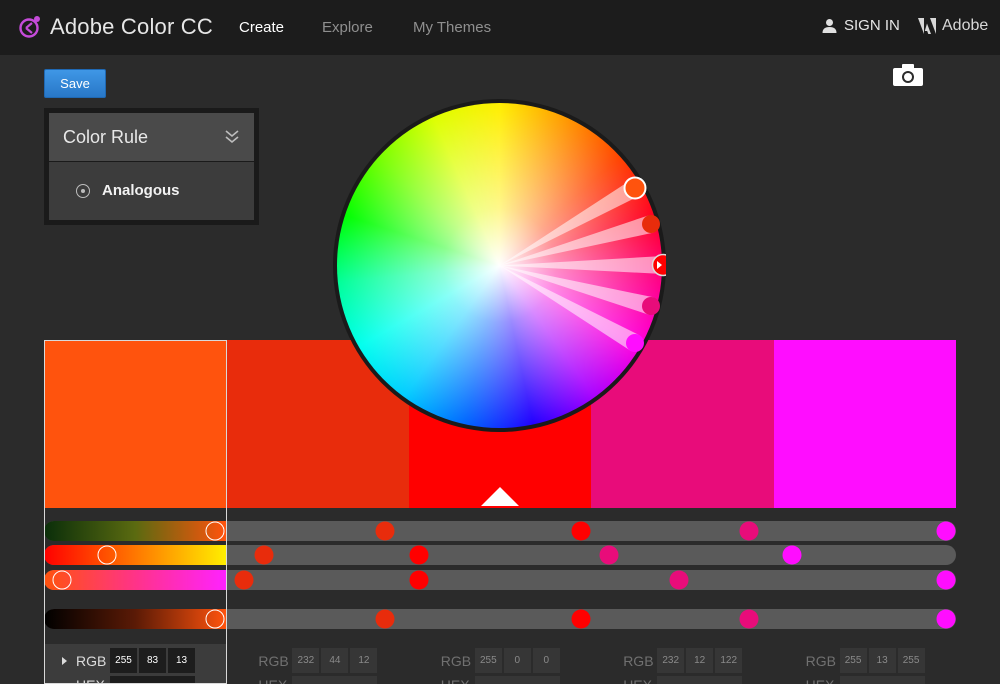  Describe the element at coordinates (729, 660) in the screenshot. I see `rgb-value-field: 122` at that location.